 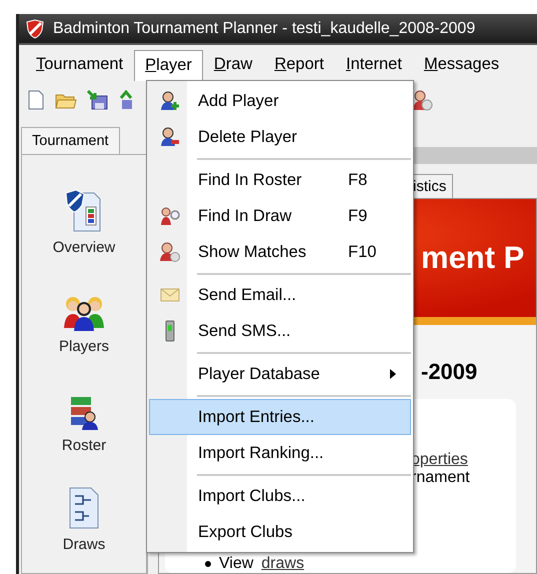 I want to click on menu-entry: Find In Draw F9, so click(x=280, y=216).